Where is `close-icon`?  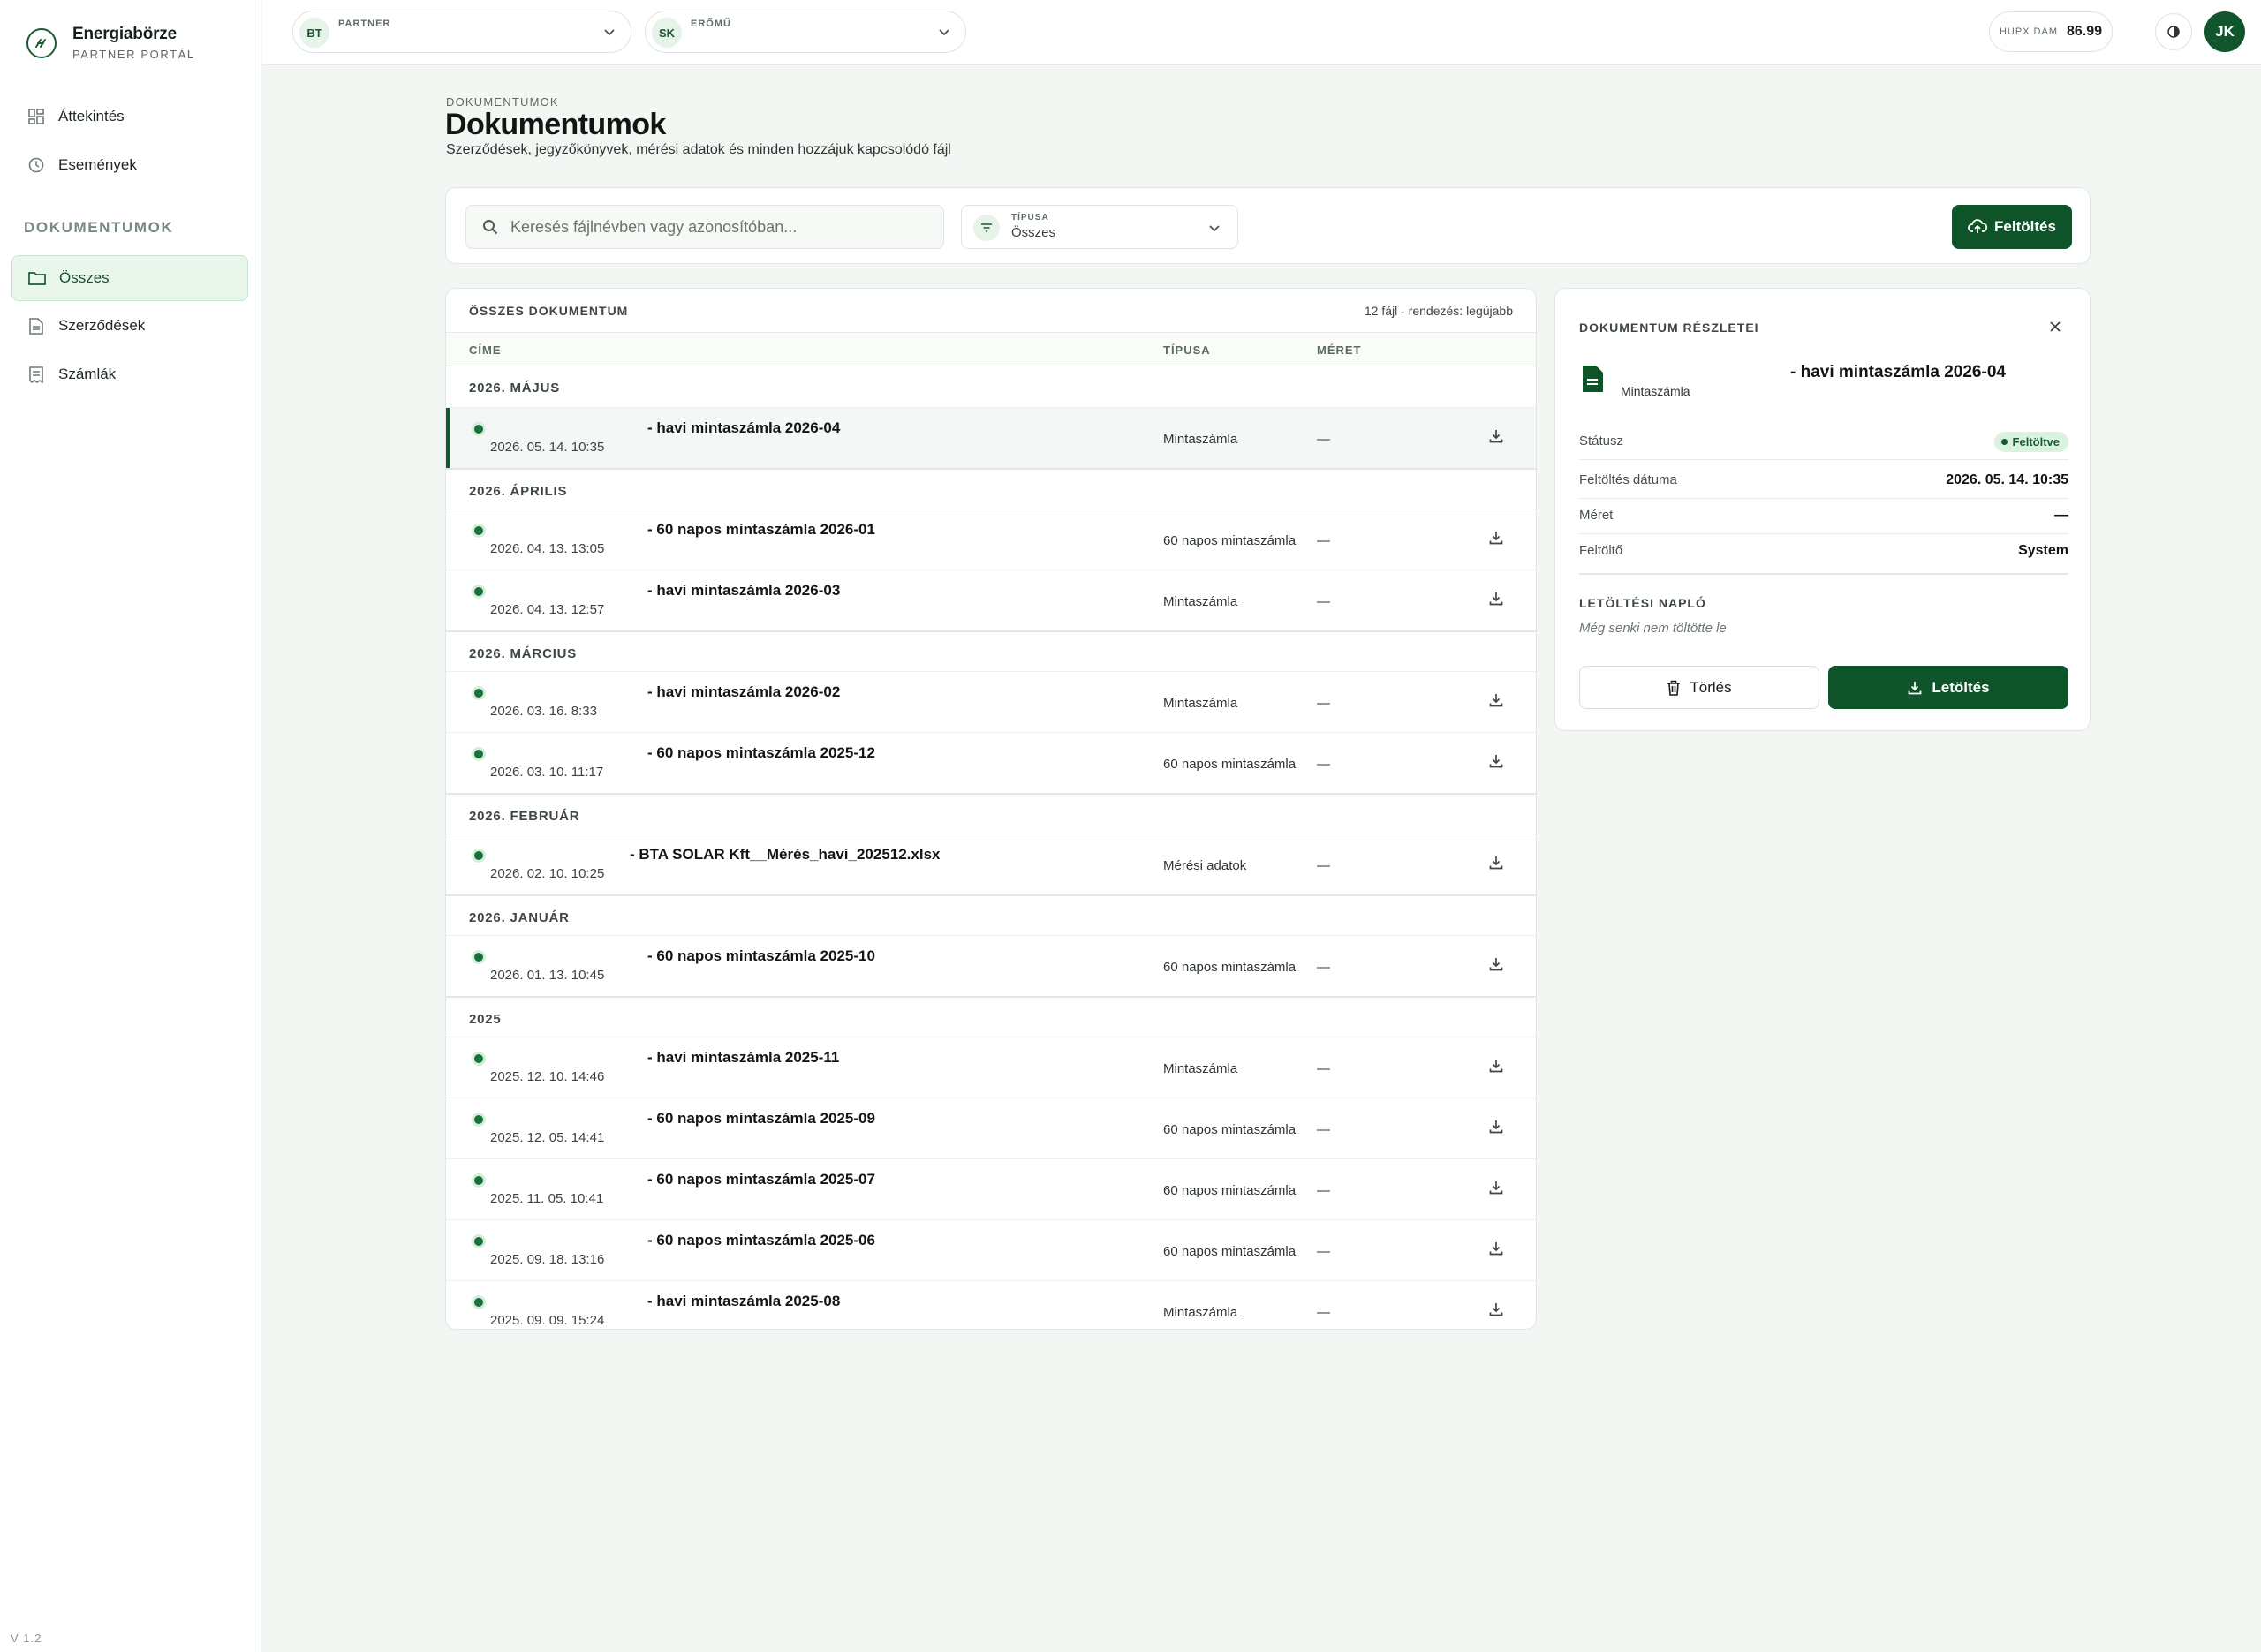 close-icon is located at coordinates (2055, 327).